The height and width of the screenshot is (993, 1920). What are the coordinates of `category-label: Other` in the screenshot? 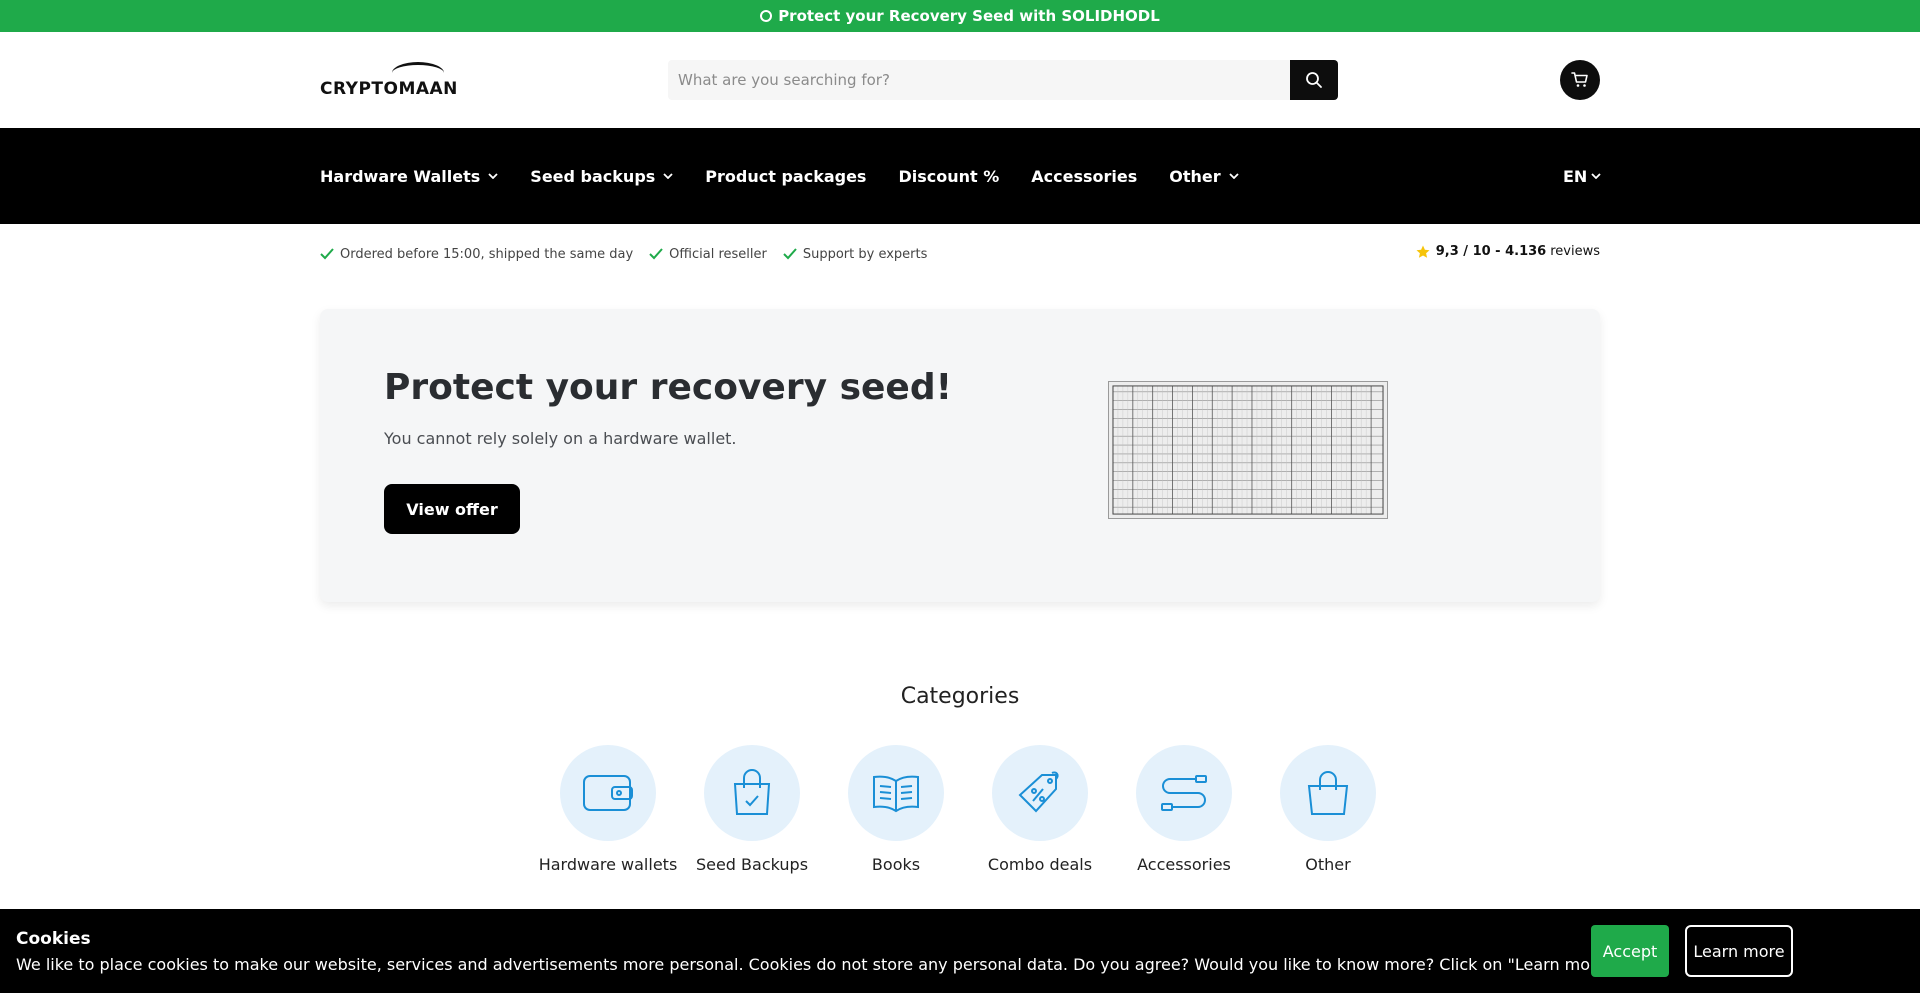 It's located at (1328, 864).